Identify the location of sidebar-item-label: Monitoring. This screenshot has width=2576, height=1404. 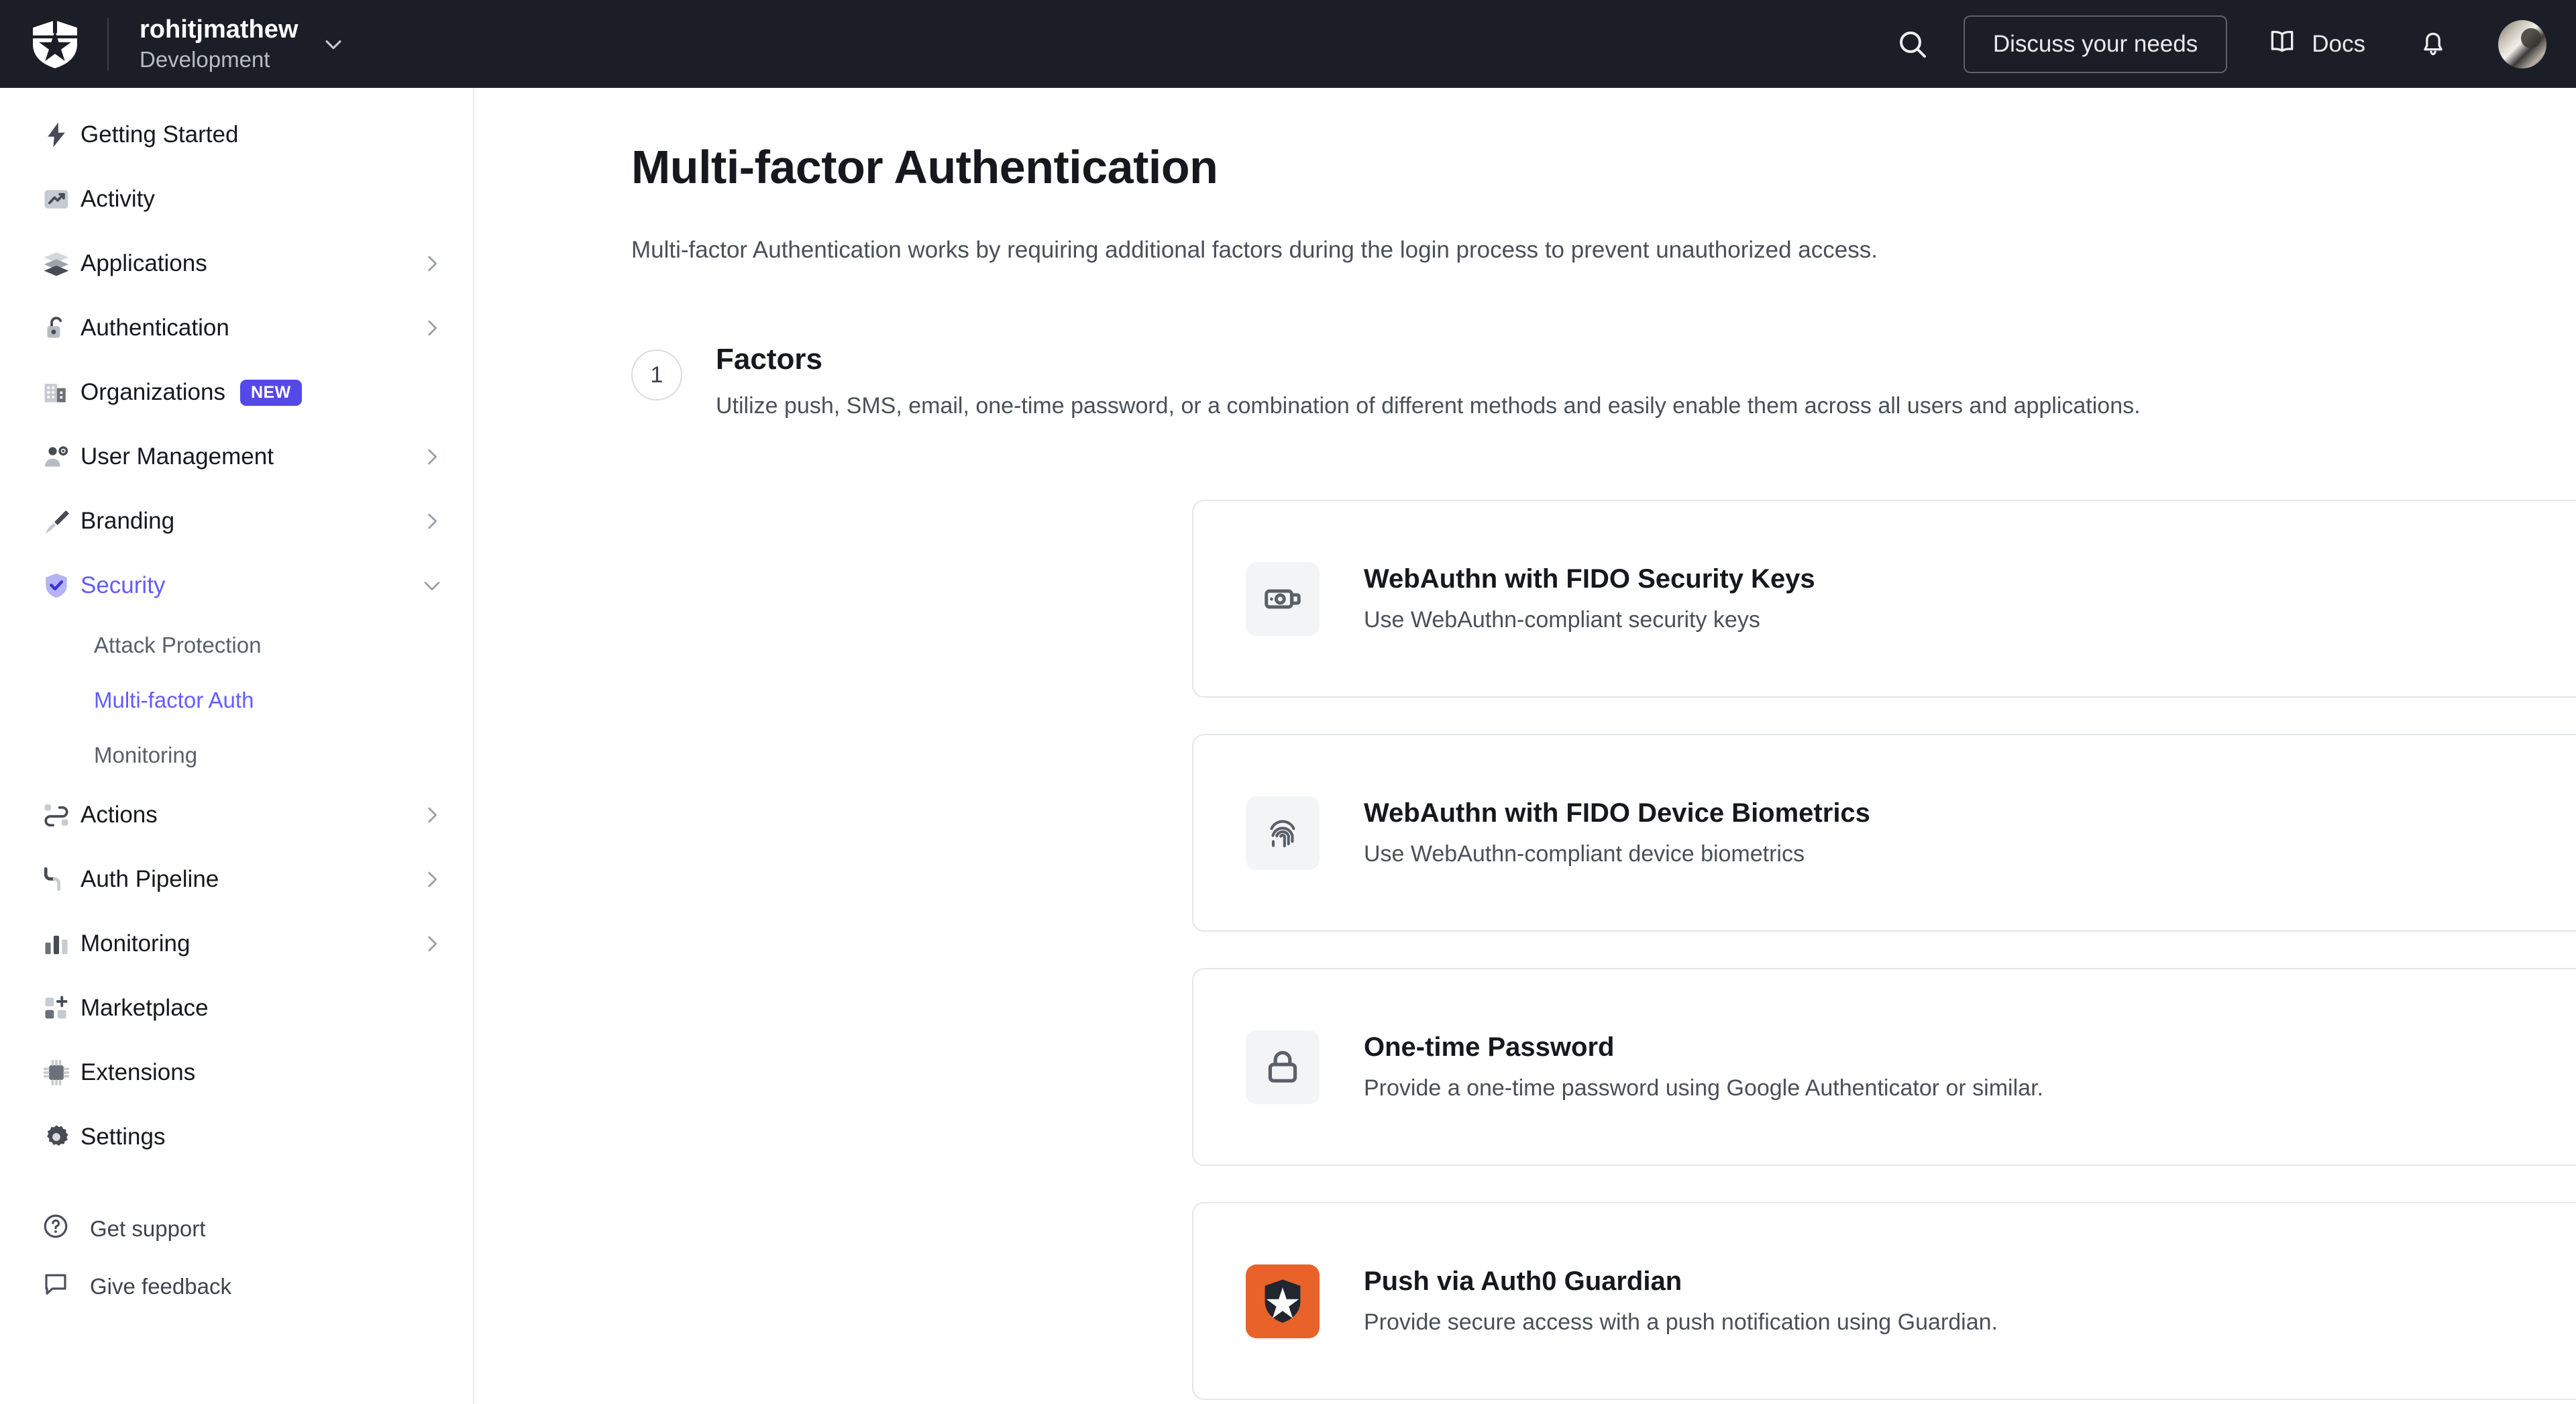
(135, 944).